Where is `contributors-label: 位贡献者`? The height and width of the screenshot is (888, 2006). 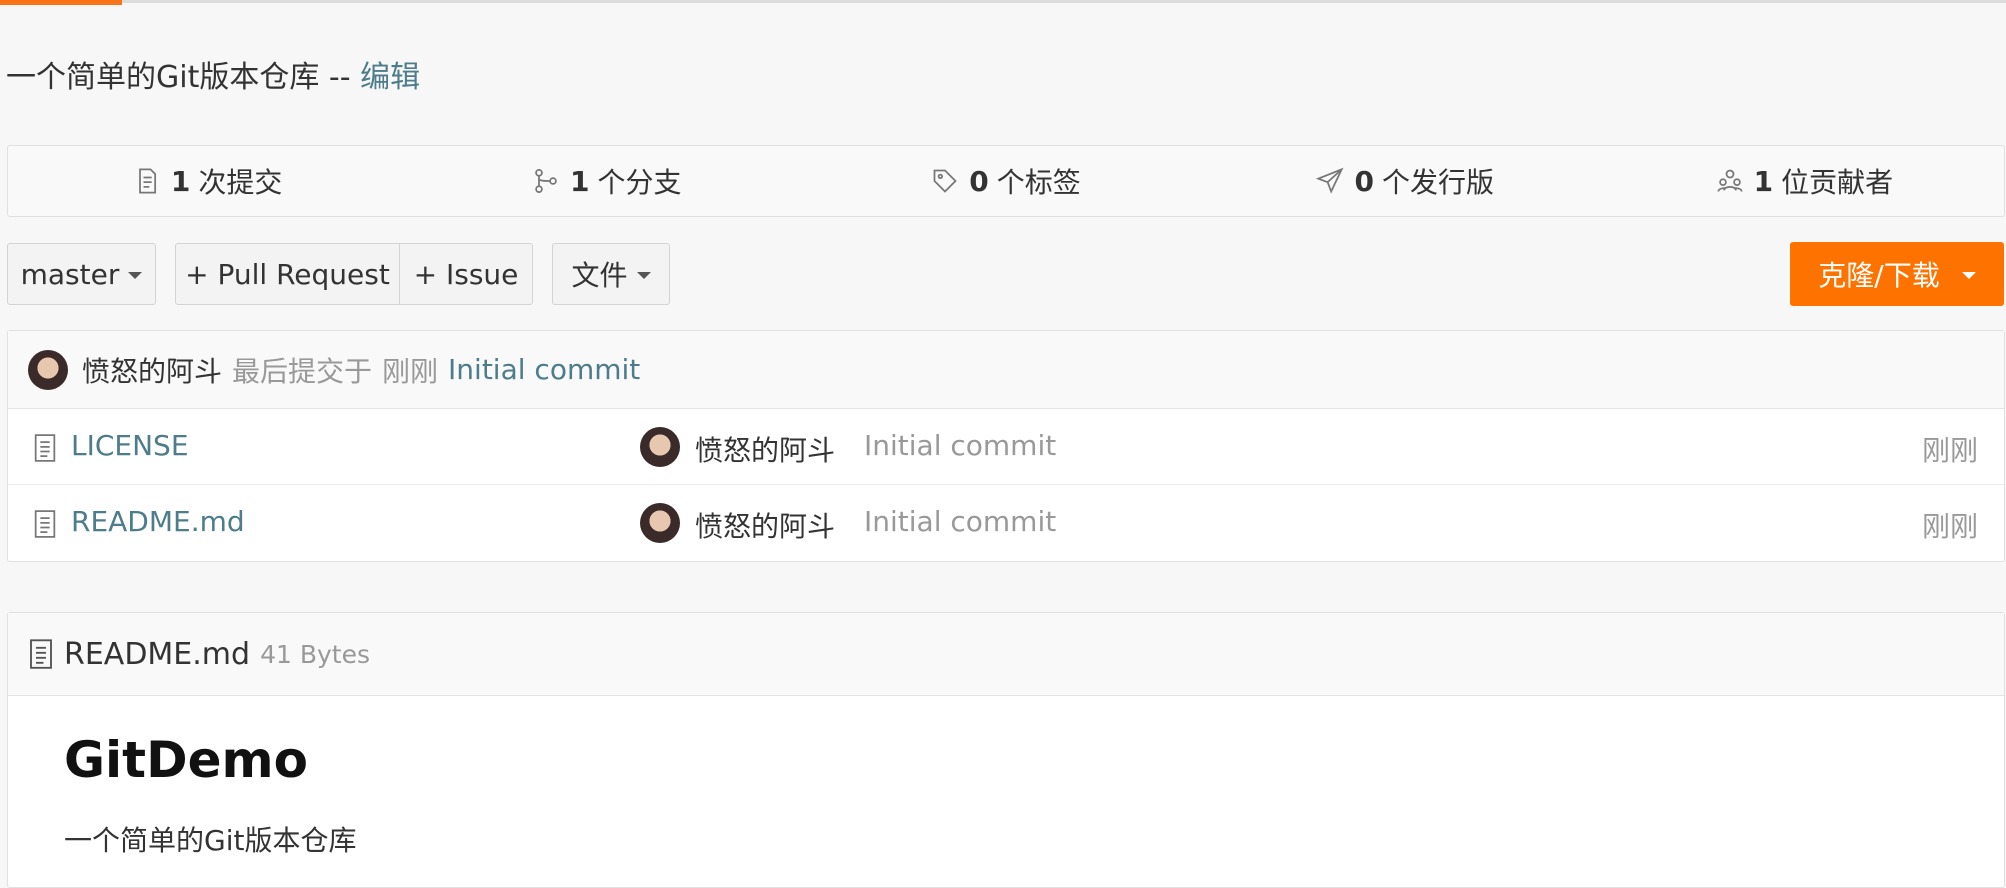 contributors-label: 位贡献者 is located at coordinates (1837, 182).